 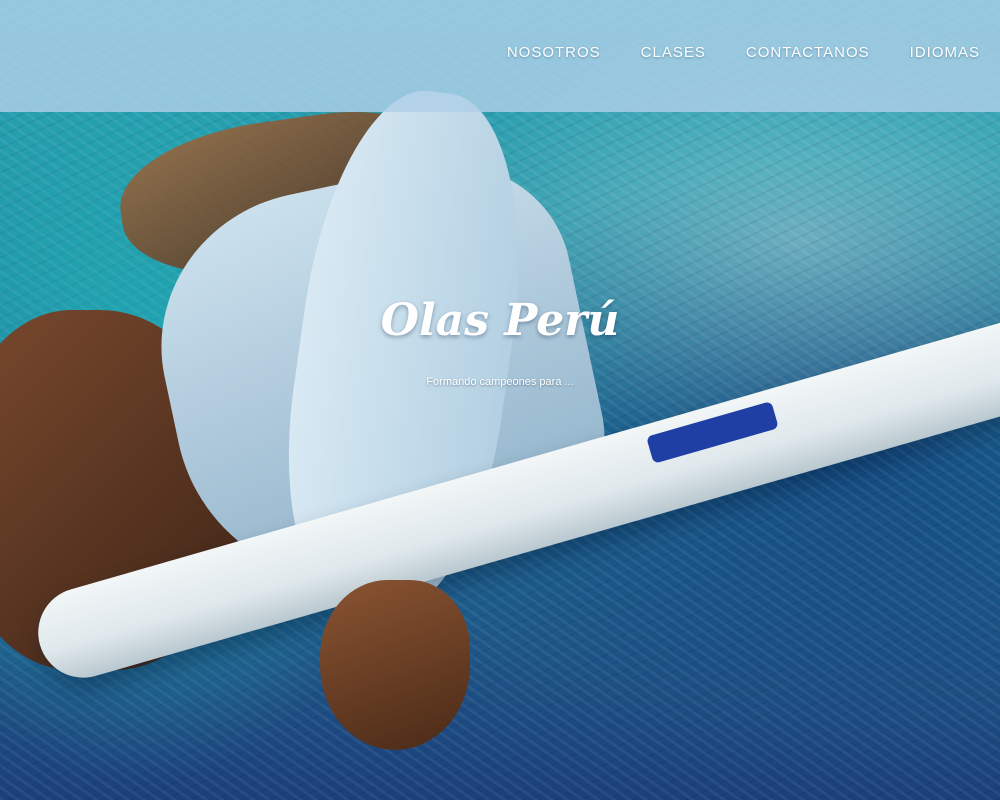 What do you see at coordinates (500, 56) in the screenshot?
I see `top-navbar: NOSOTROS CLASES CONTACTANOS IDIOMAS` at bounding box center [500, 56].